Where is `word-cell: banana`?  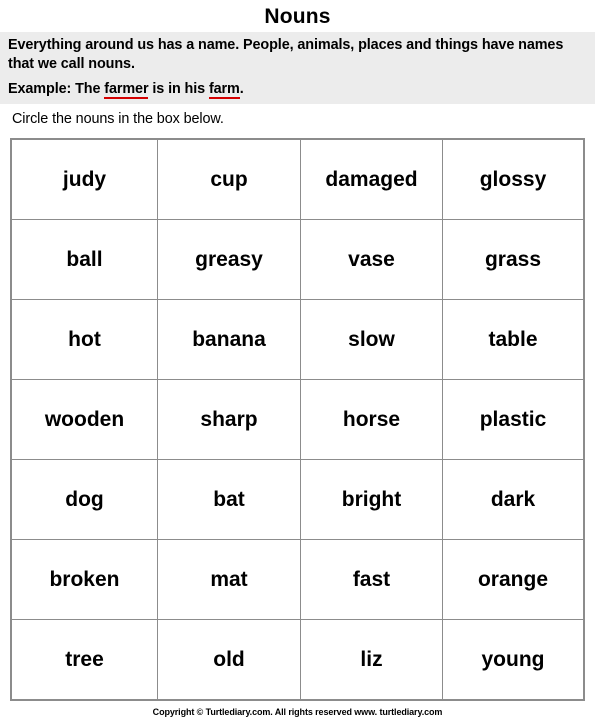
word-cell: banana is located at coordinates (229, 339).